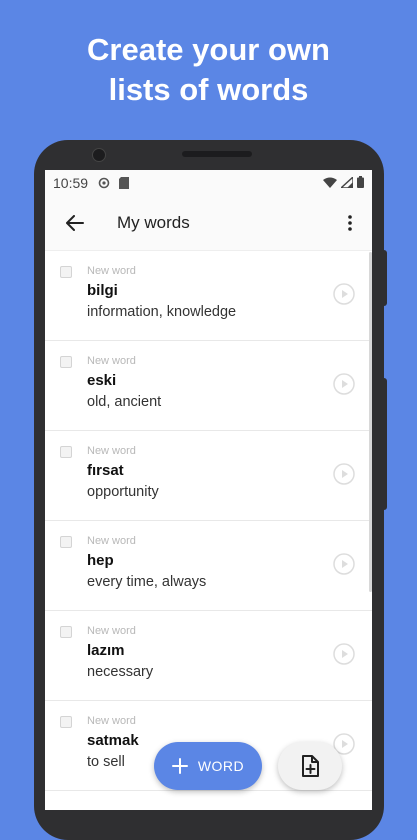 This screenshot has width=417, height=840. Describe the element at coordinates (208, 49) in the screenshot. I see `headline-line-1: Create your own` at that location.